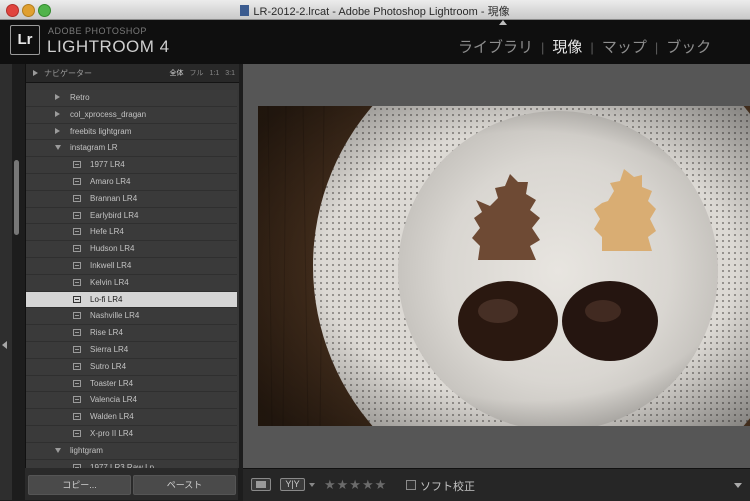  Describe the element at coordinates (184, 485) in the screenshot. I see `paste-button: ペースト` at that location.